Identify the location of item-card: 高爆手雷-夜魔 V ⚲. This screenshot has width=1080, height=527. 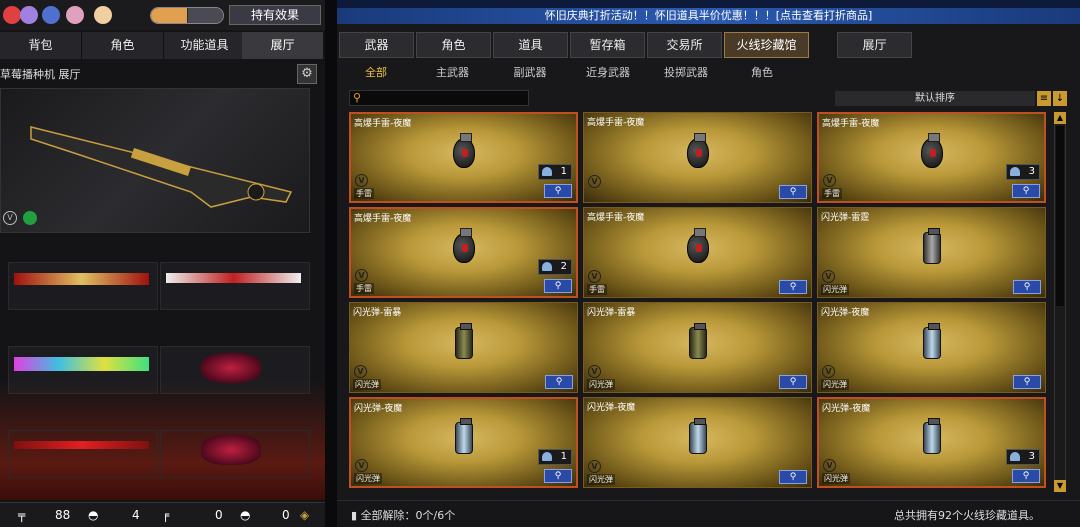
(697, 157).